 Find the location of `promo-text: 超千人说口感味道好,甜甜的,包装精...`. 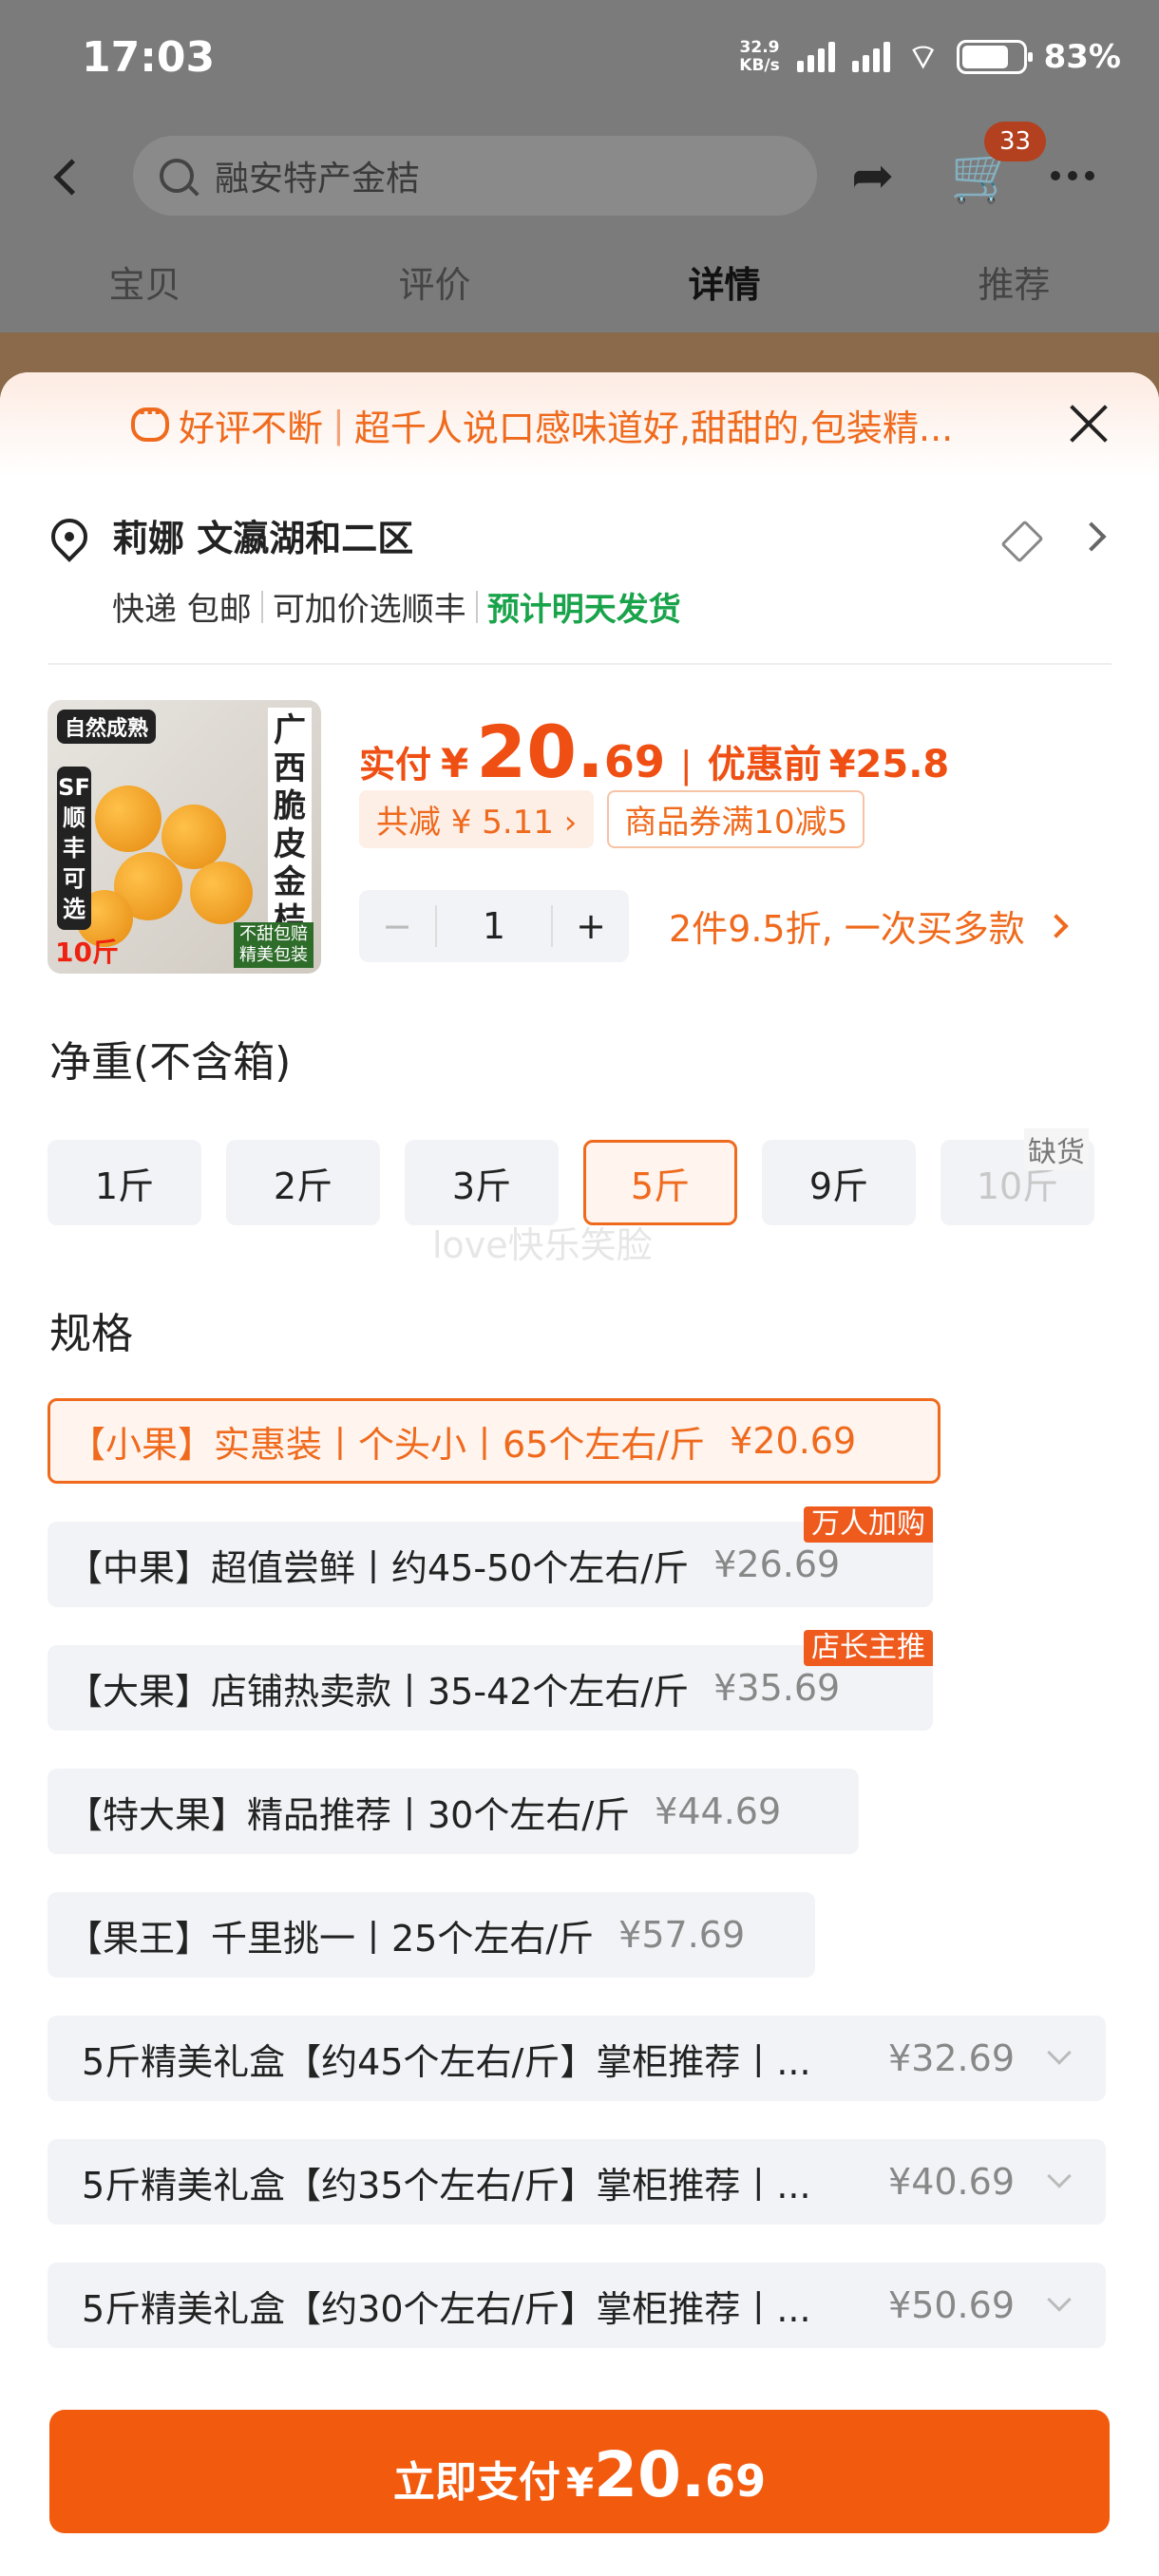

promo-text: 超千人说口感味道好,甜甜的,包装精... is located at coordinates (653, 428).